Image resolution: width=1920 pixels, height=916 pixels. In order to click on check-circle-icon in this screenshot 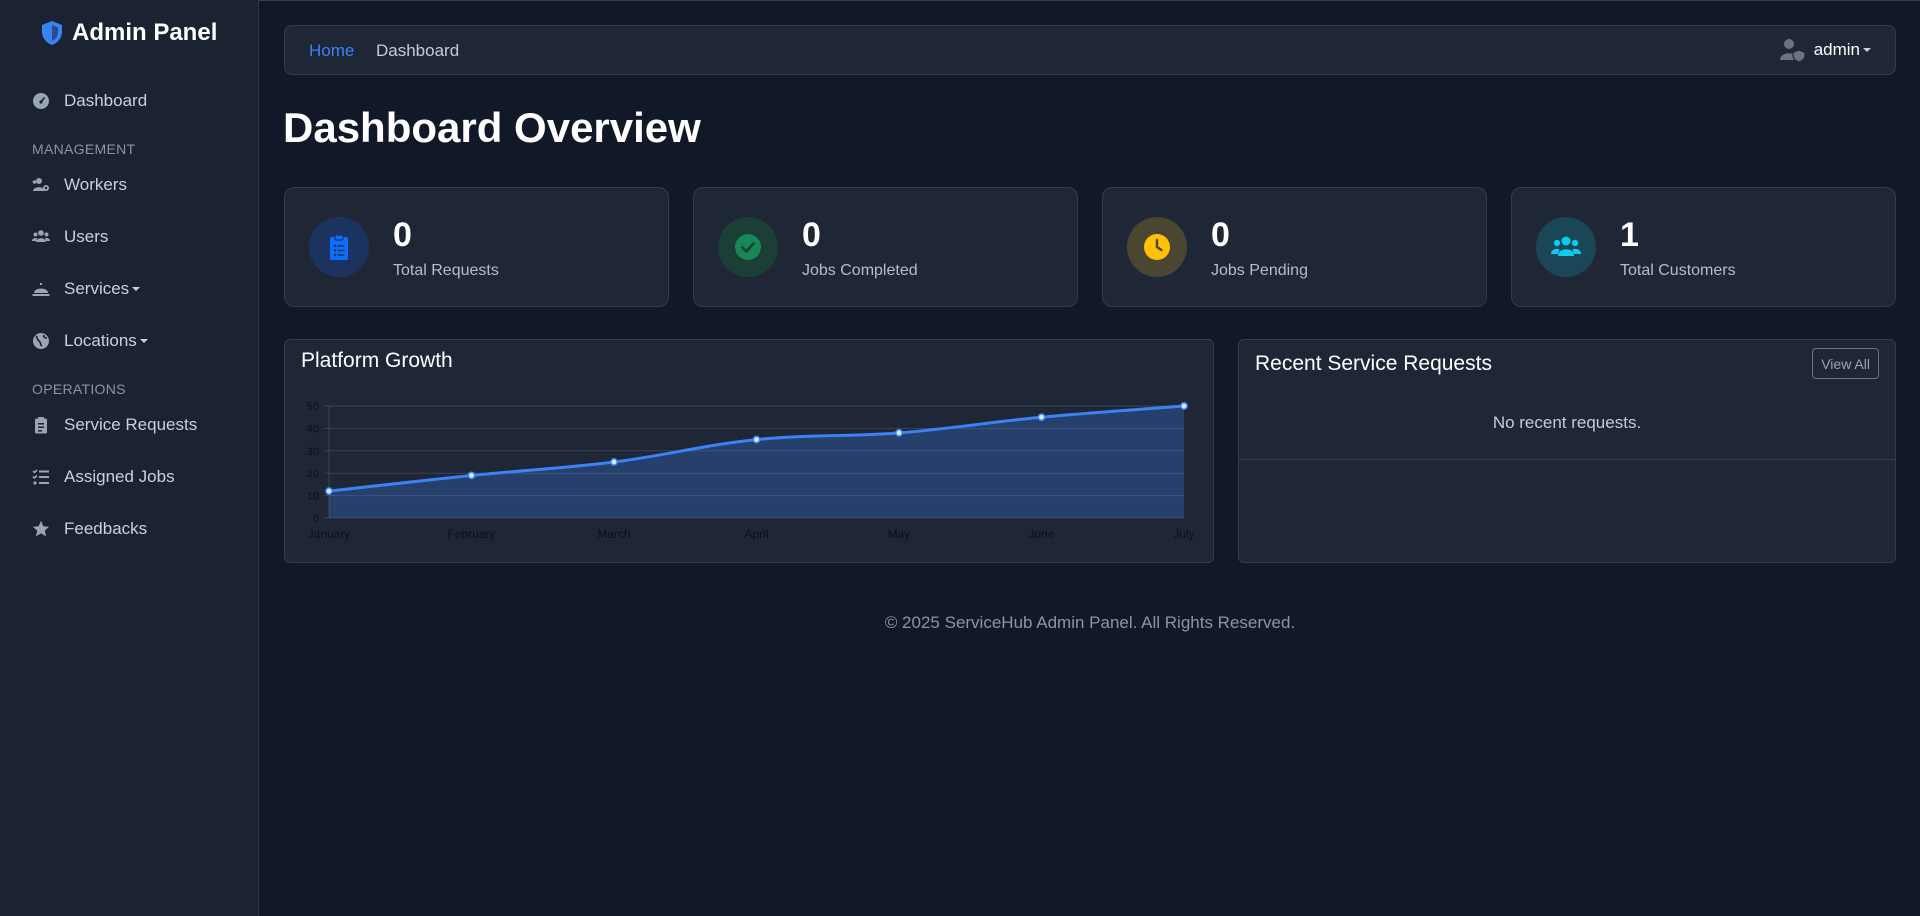, I will do `click(748, 247)`.